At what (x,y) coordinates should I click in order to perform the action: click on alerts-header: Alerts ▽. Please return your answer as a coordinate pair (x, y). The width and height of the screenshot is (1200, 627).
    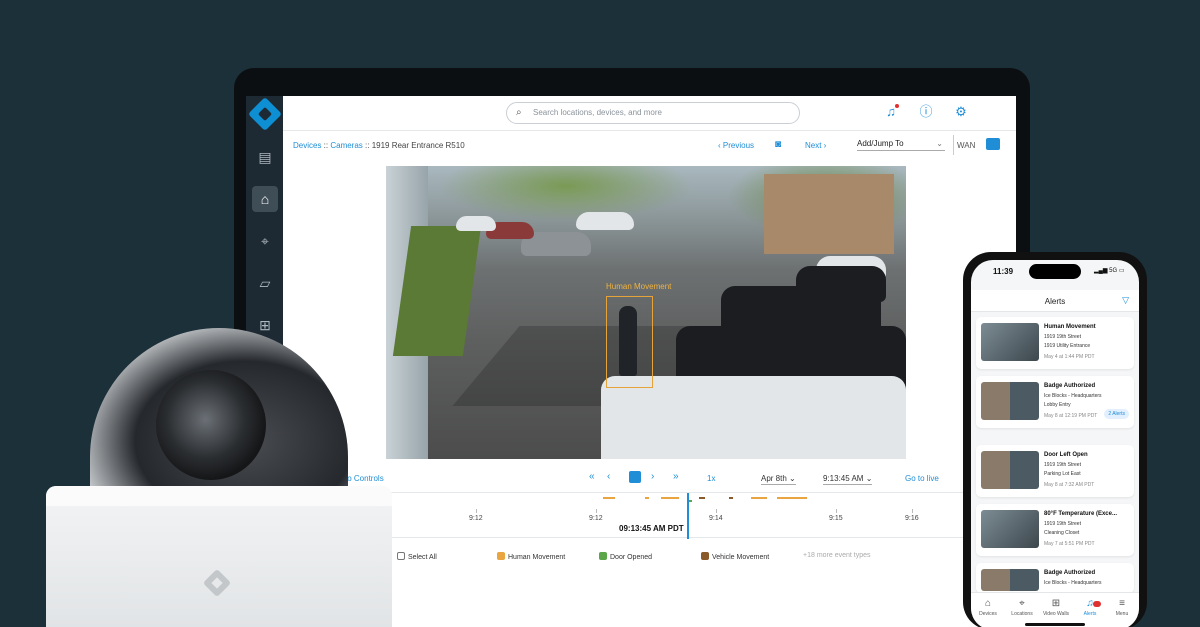
    Looking at the image, I should click on (1055, 301).